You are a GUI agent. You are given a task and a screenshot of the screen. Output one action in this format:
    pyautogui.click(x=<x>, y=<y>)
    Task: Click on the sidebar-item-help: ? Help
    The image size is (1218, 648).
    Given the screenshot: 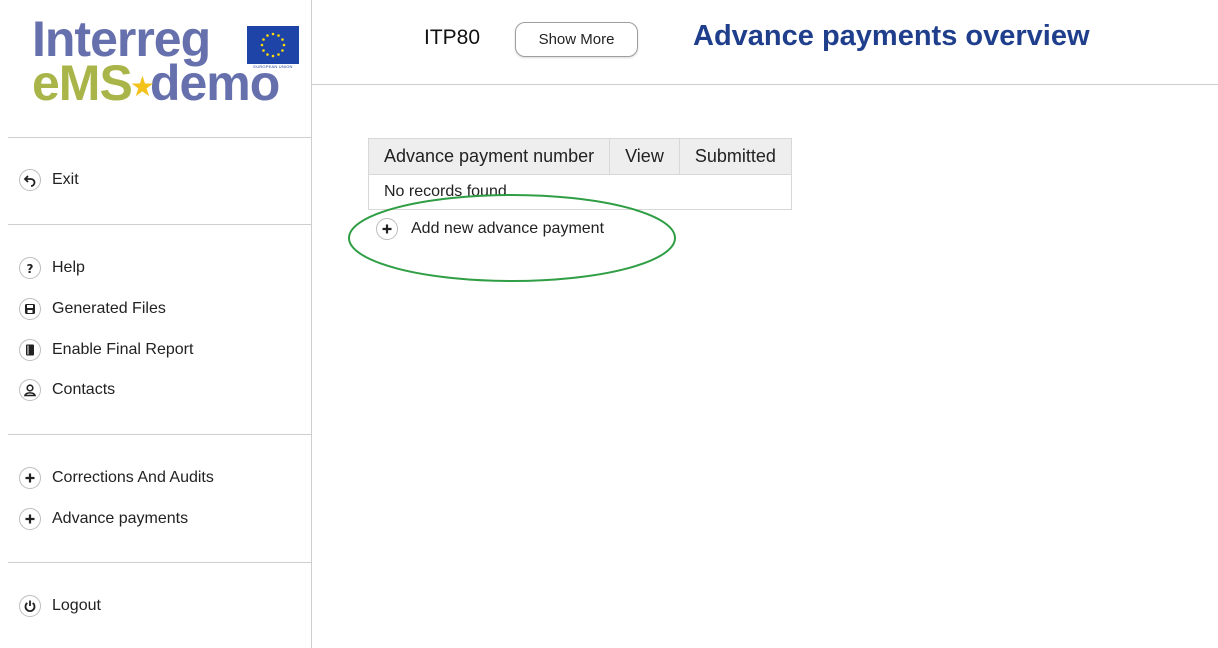 What is the action you would take?
    pyautogui.click(x=52, y=268)
    